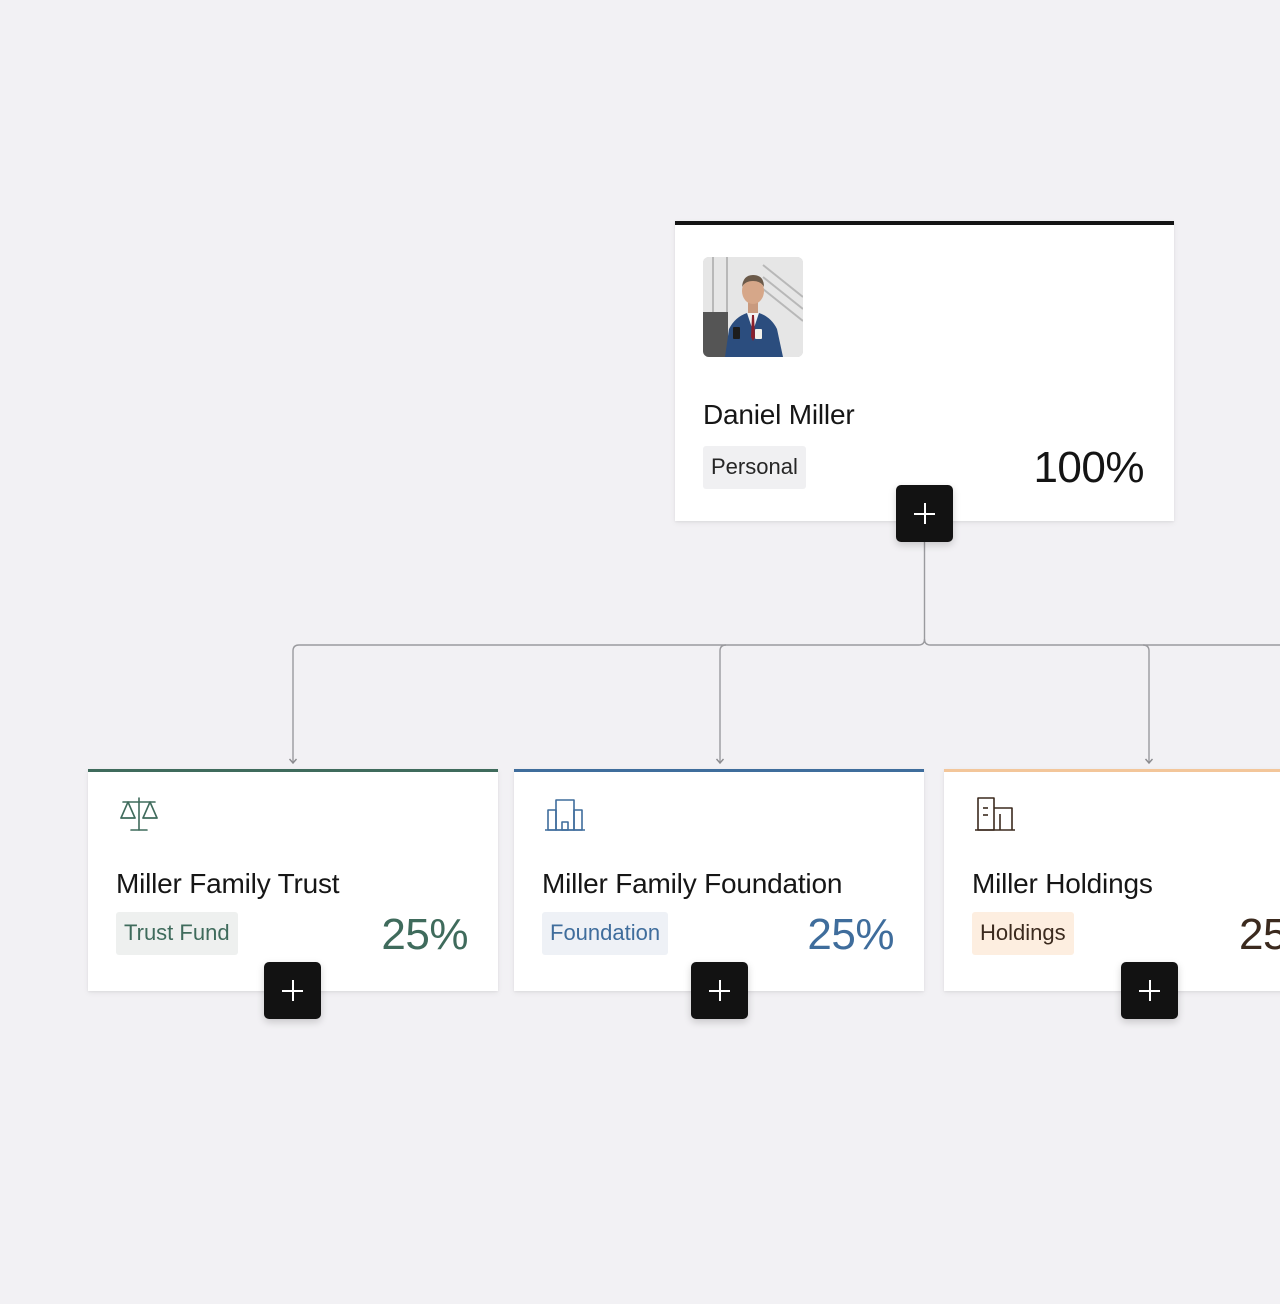  What do you see at coordinates (719, 990) in the screenshot?
I see `add-child-button-foundation` at bounding box center [719, 990].